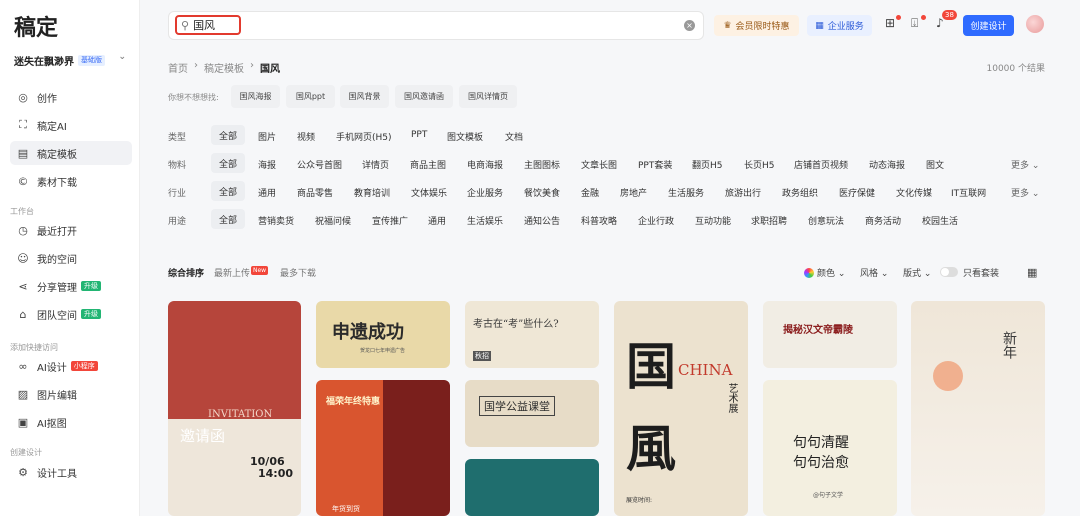  I want to click on nav-ai-design: ∞ AI设计 小程序, so click(71, 366).